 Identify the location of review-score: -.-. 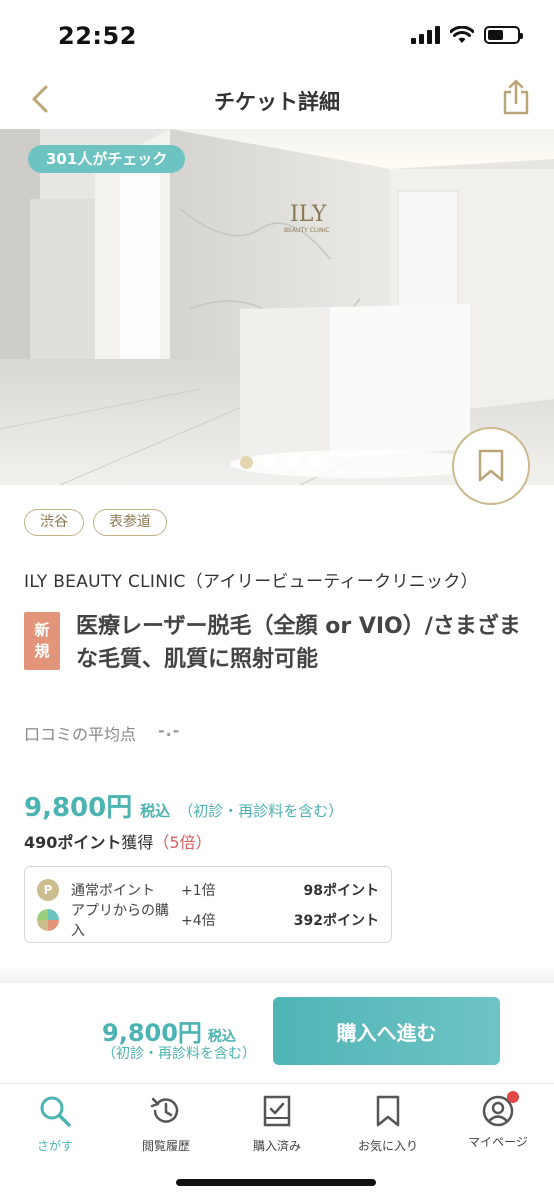
(169, 730).